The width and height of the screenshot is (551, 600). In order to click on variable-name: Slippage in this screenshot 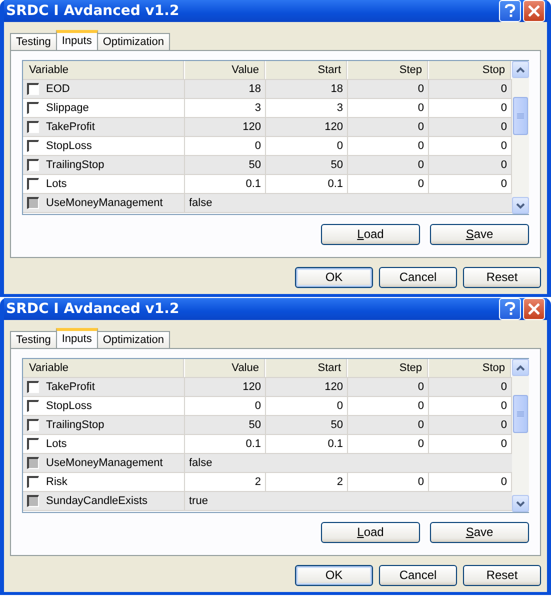, I will do `click(67, 108)`.